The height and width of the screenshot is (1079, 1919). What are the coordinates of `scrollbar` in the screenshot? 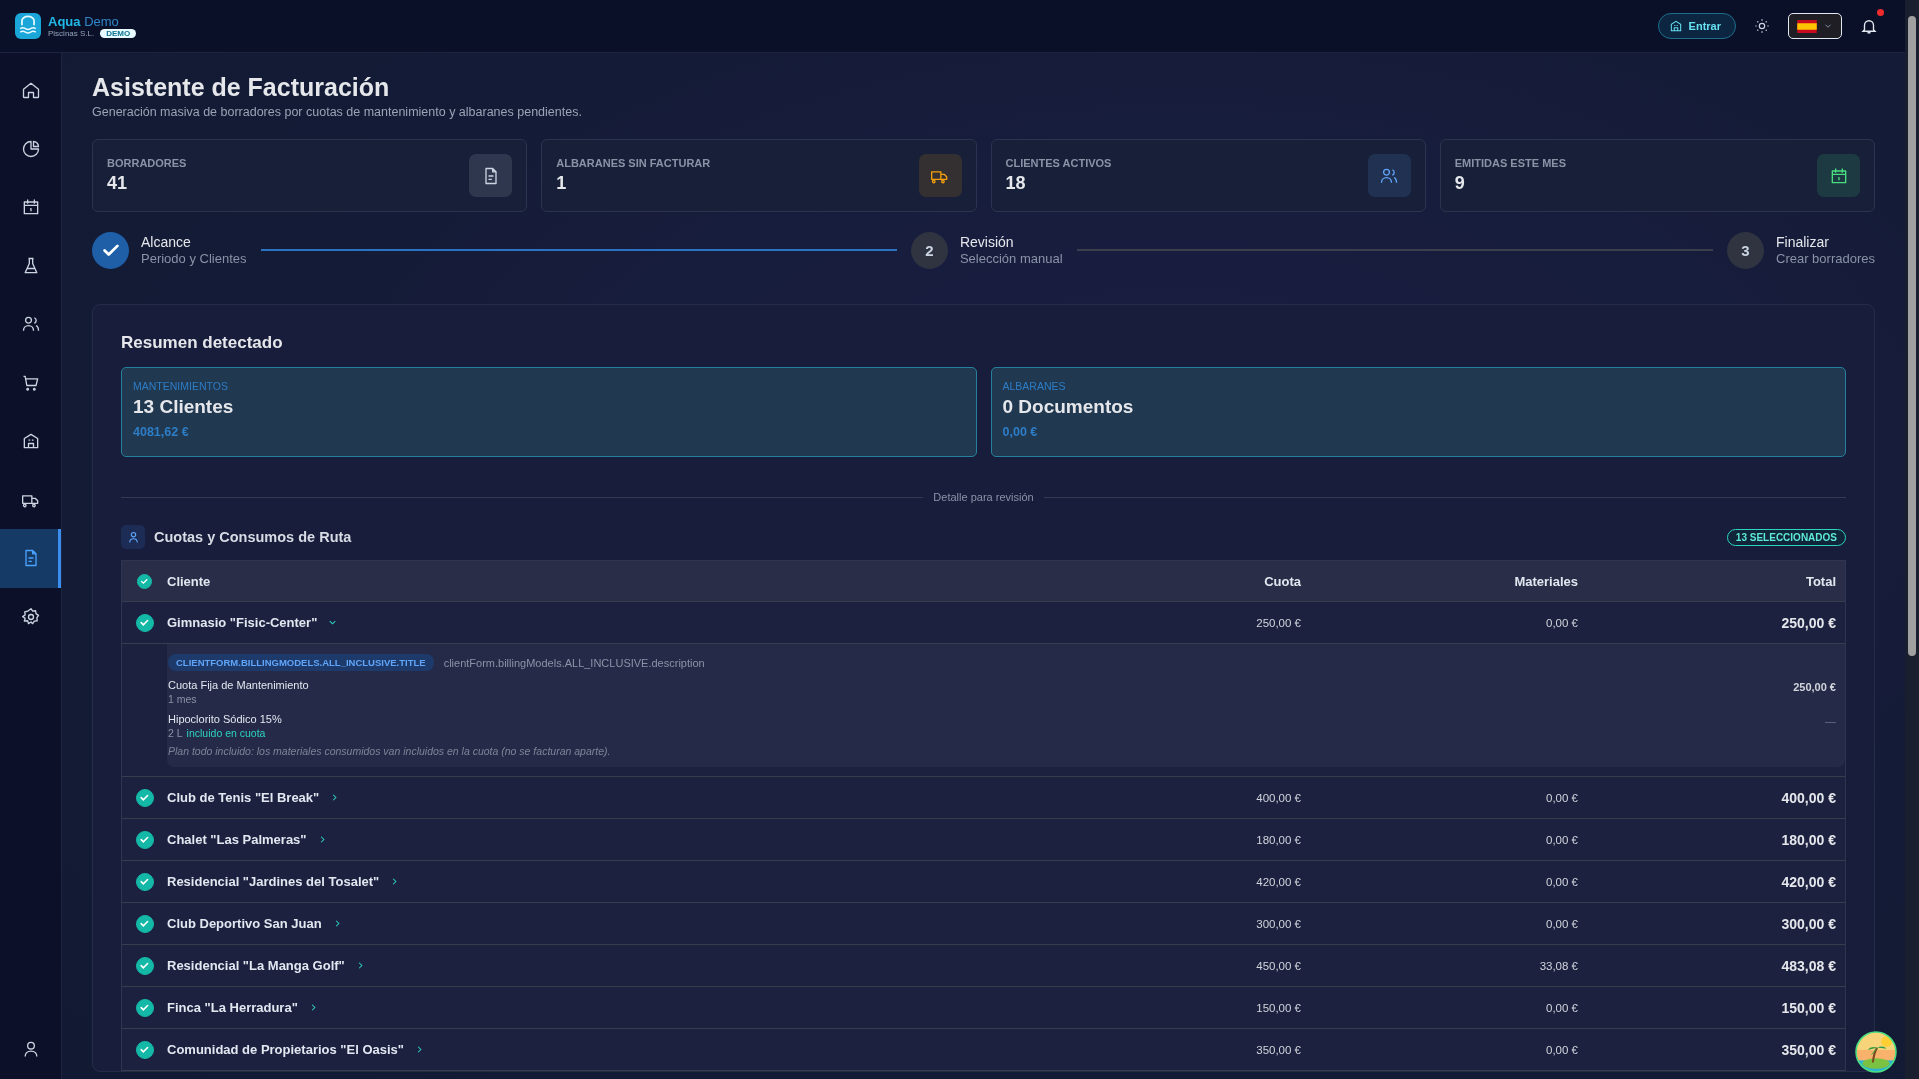 It's located at (1912, 539).